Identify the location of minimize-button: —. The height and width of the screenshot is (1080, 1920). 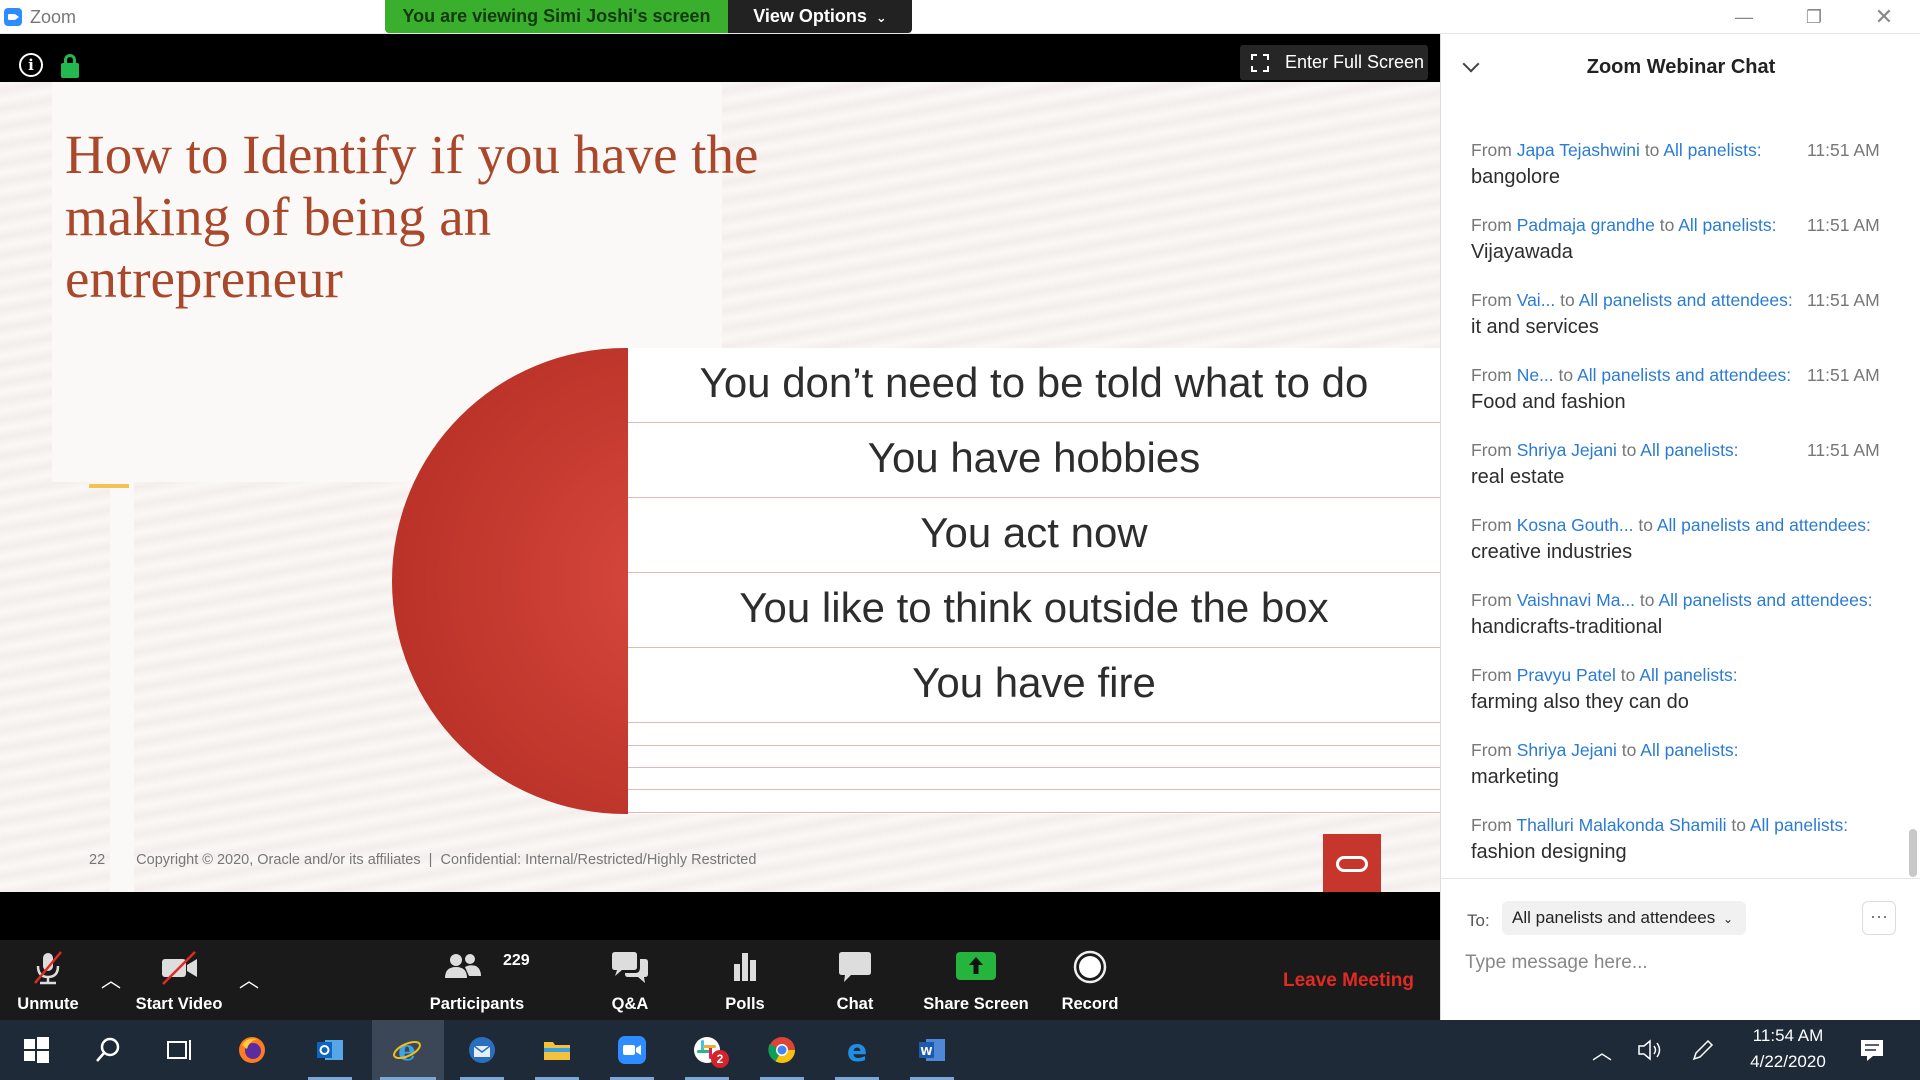
(1744, 17).